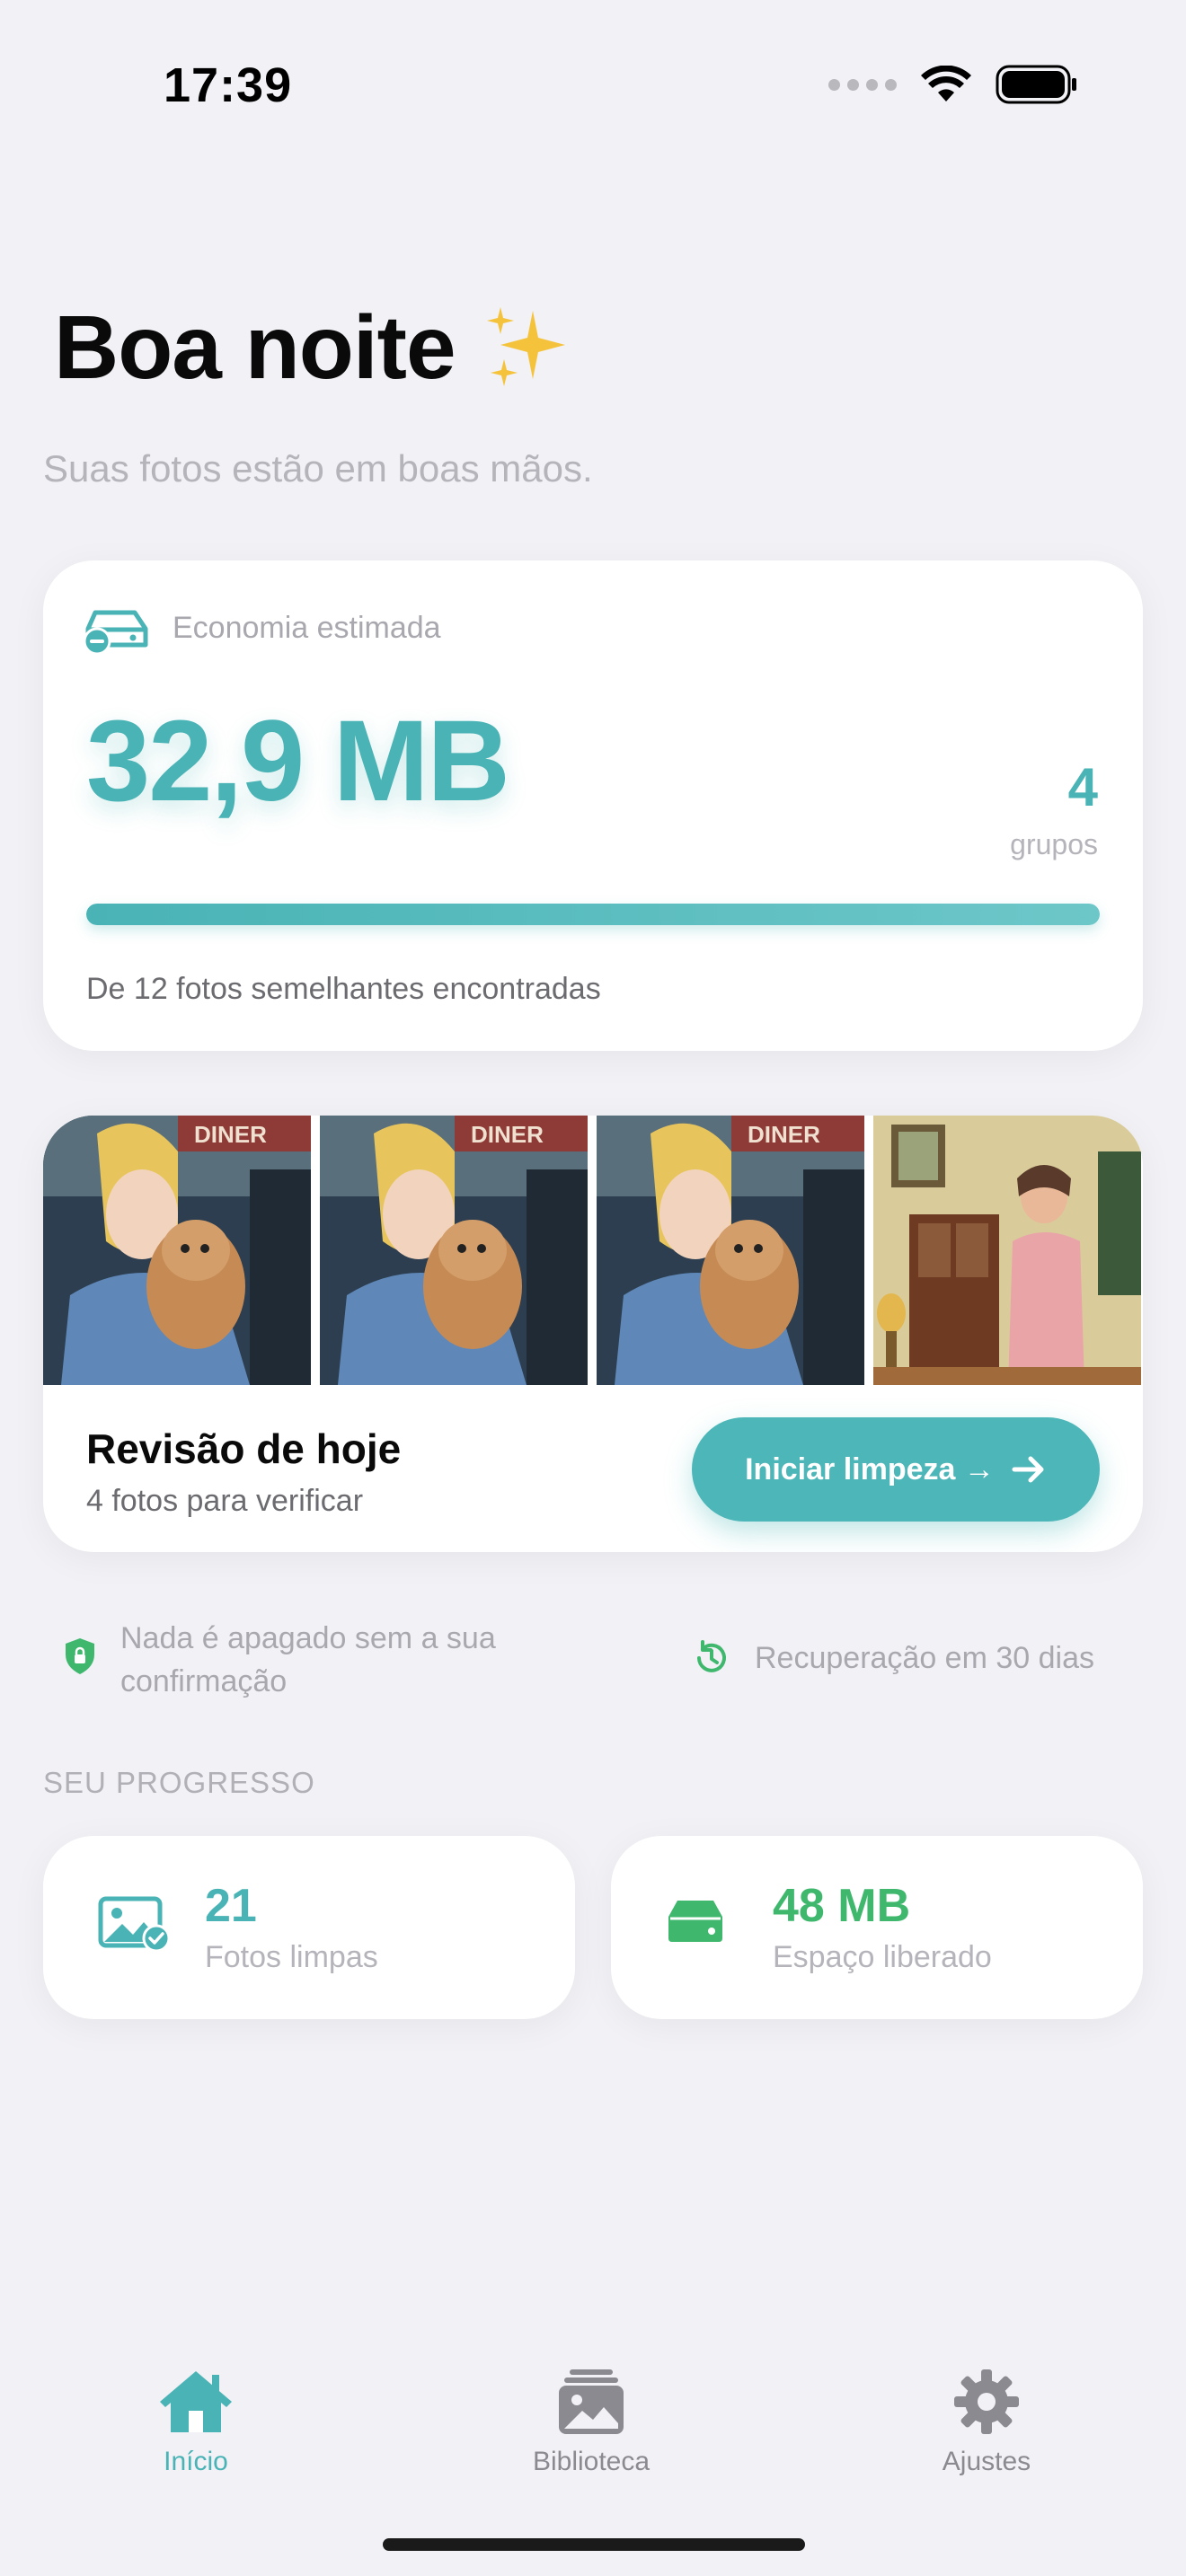 The image size is (1186, 2576). Describe the element at coordinates (594, 2544) in the screenshot. I see `home-indicator` at that location.